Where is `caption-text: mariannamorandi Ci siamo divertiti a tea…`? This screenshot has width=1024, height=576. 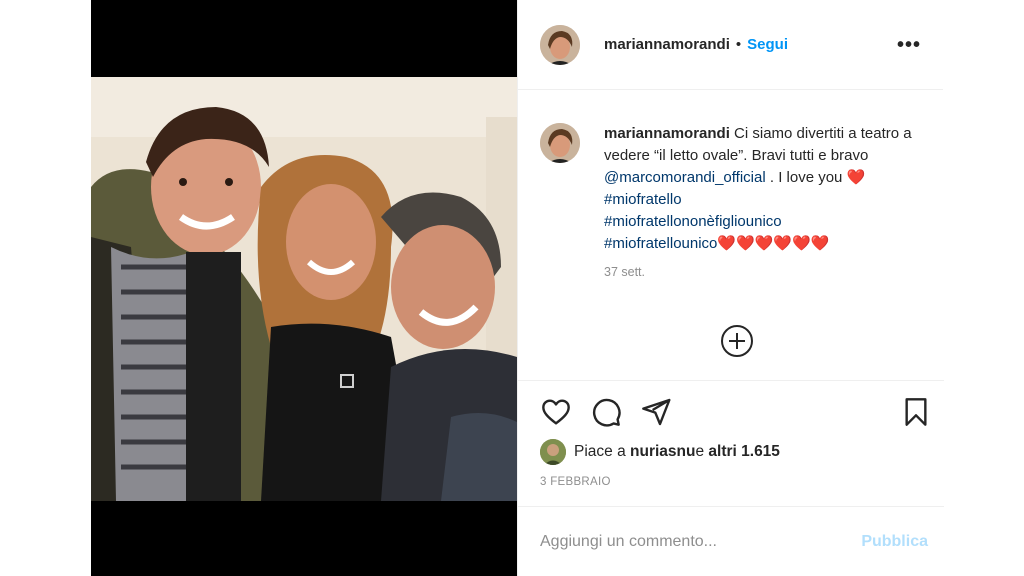
caption-text: mariannamorandi Ci siamo divertiti a tea… is located at coordinates (764, 189).